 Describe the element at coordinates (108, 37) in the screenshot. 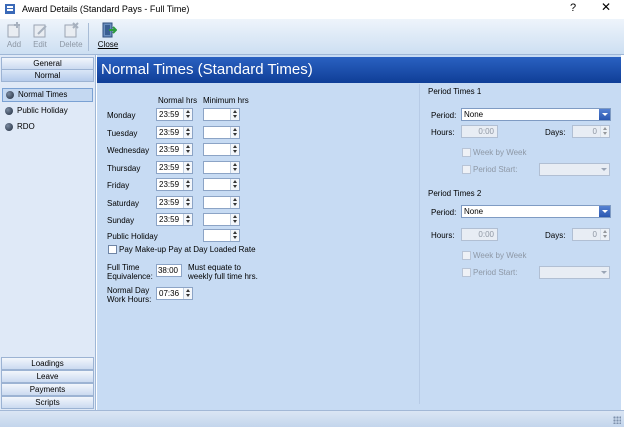

I see `close-button: Close` at that location.